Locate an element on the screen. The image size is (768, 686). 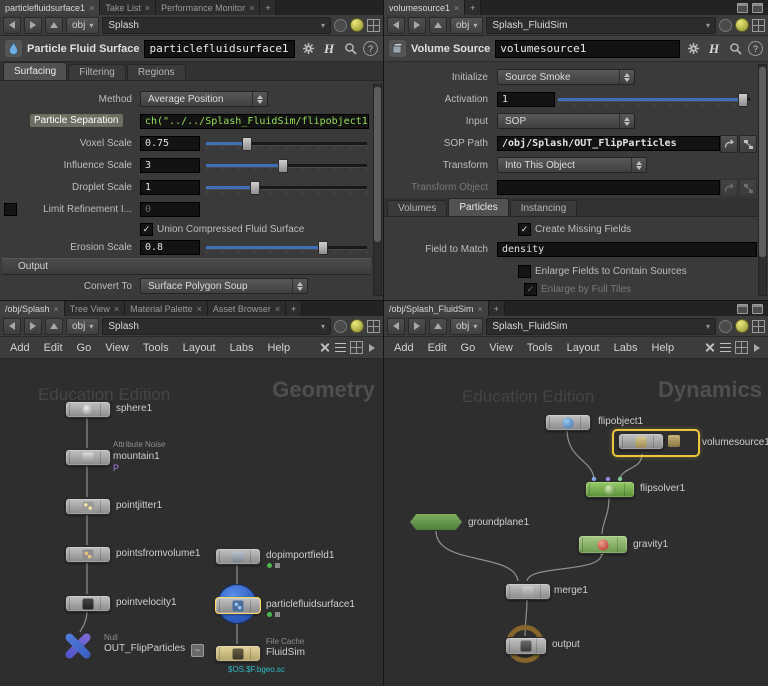
node-name-field: particlefluidsurface1 is located at coordinates (219, 48).